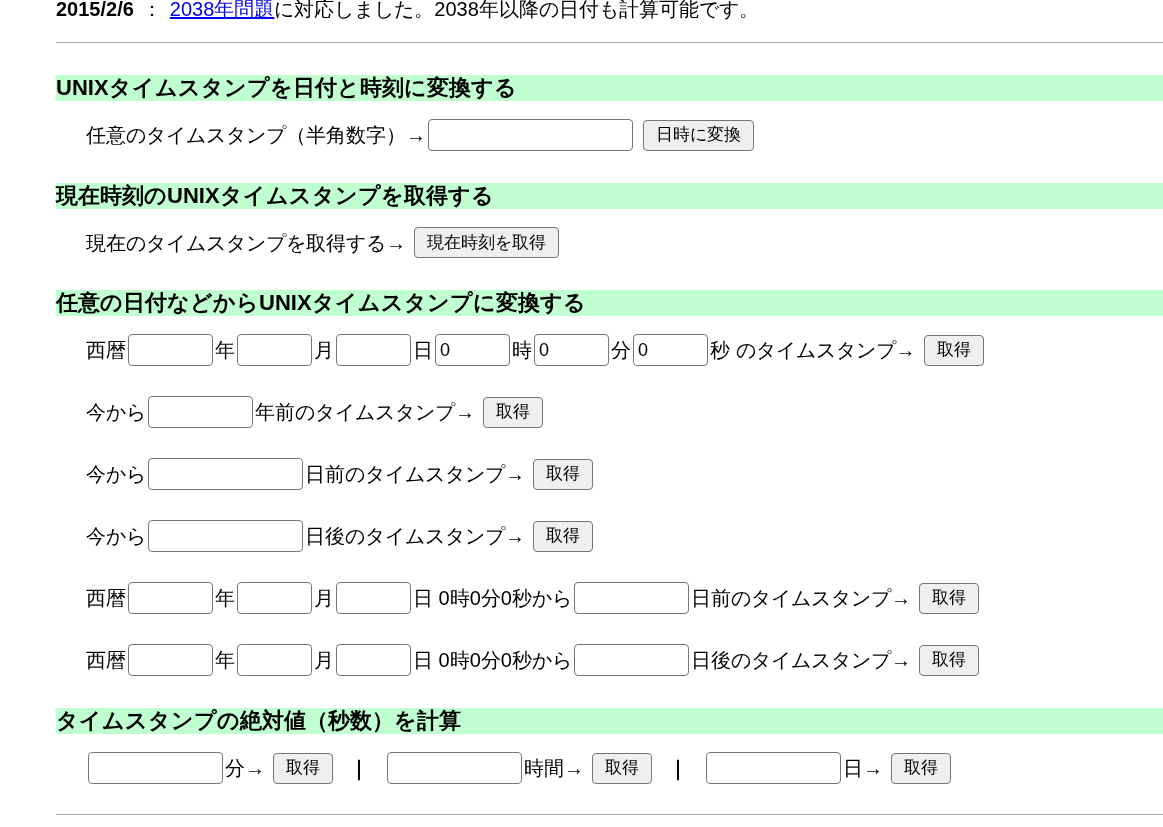 This screenshot has height=827, width=1163. Describe the element at coordinates (486, 242) in the screenshot. I see `submit-button: 現在時刻を取得` at that location.